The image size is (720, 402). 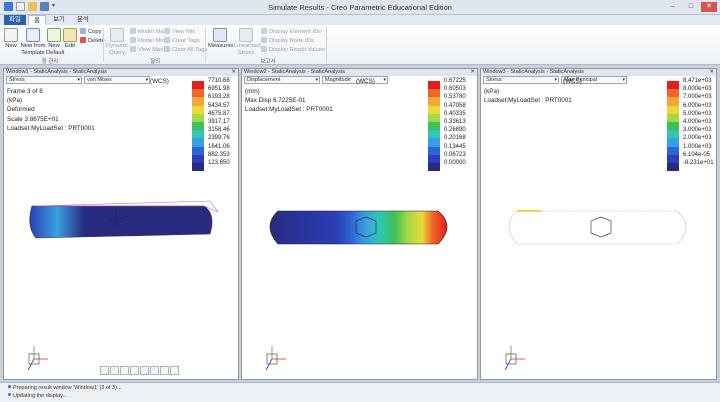 I want to click on group-label-report: 보고서, so click(x=268, y=62).